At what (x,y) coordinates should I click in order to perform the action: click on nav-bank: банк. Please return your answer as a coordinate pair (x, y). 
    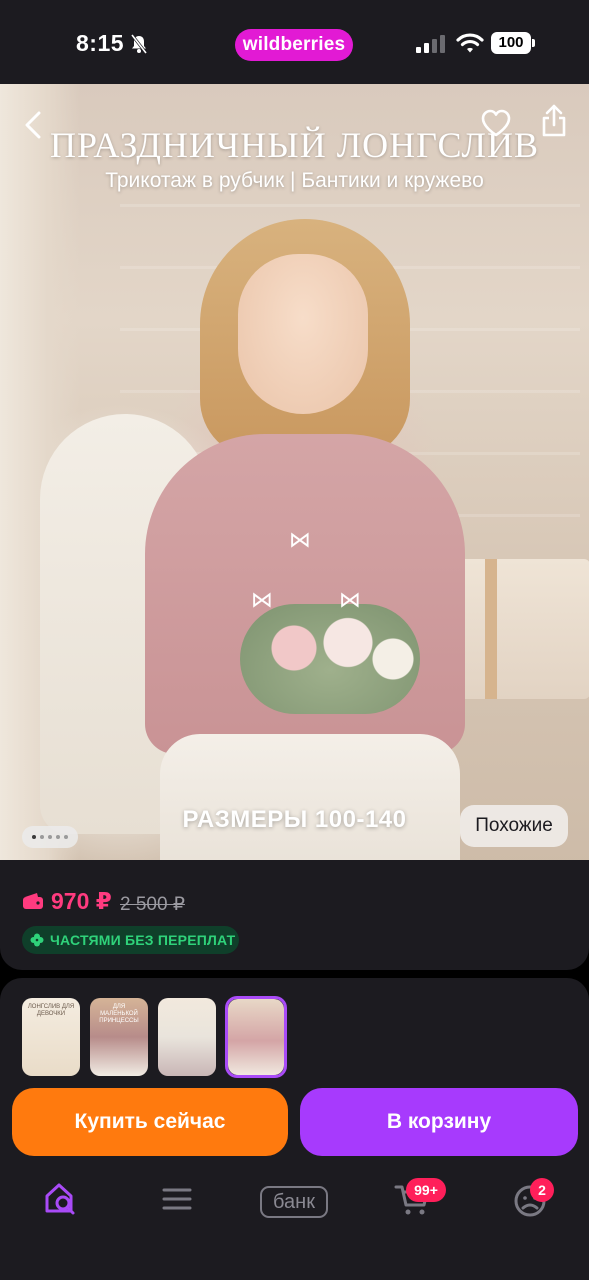
    Looking at the image, I should click on (294, 1199).